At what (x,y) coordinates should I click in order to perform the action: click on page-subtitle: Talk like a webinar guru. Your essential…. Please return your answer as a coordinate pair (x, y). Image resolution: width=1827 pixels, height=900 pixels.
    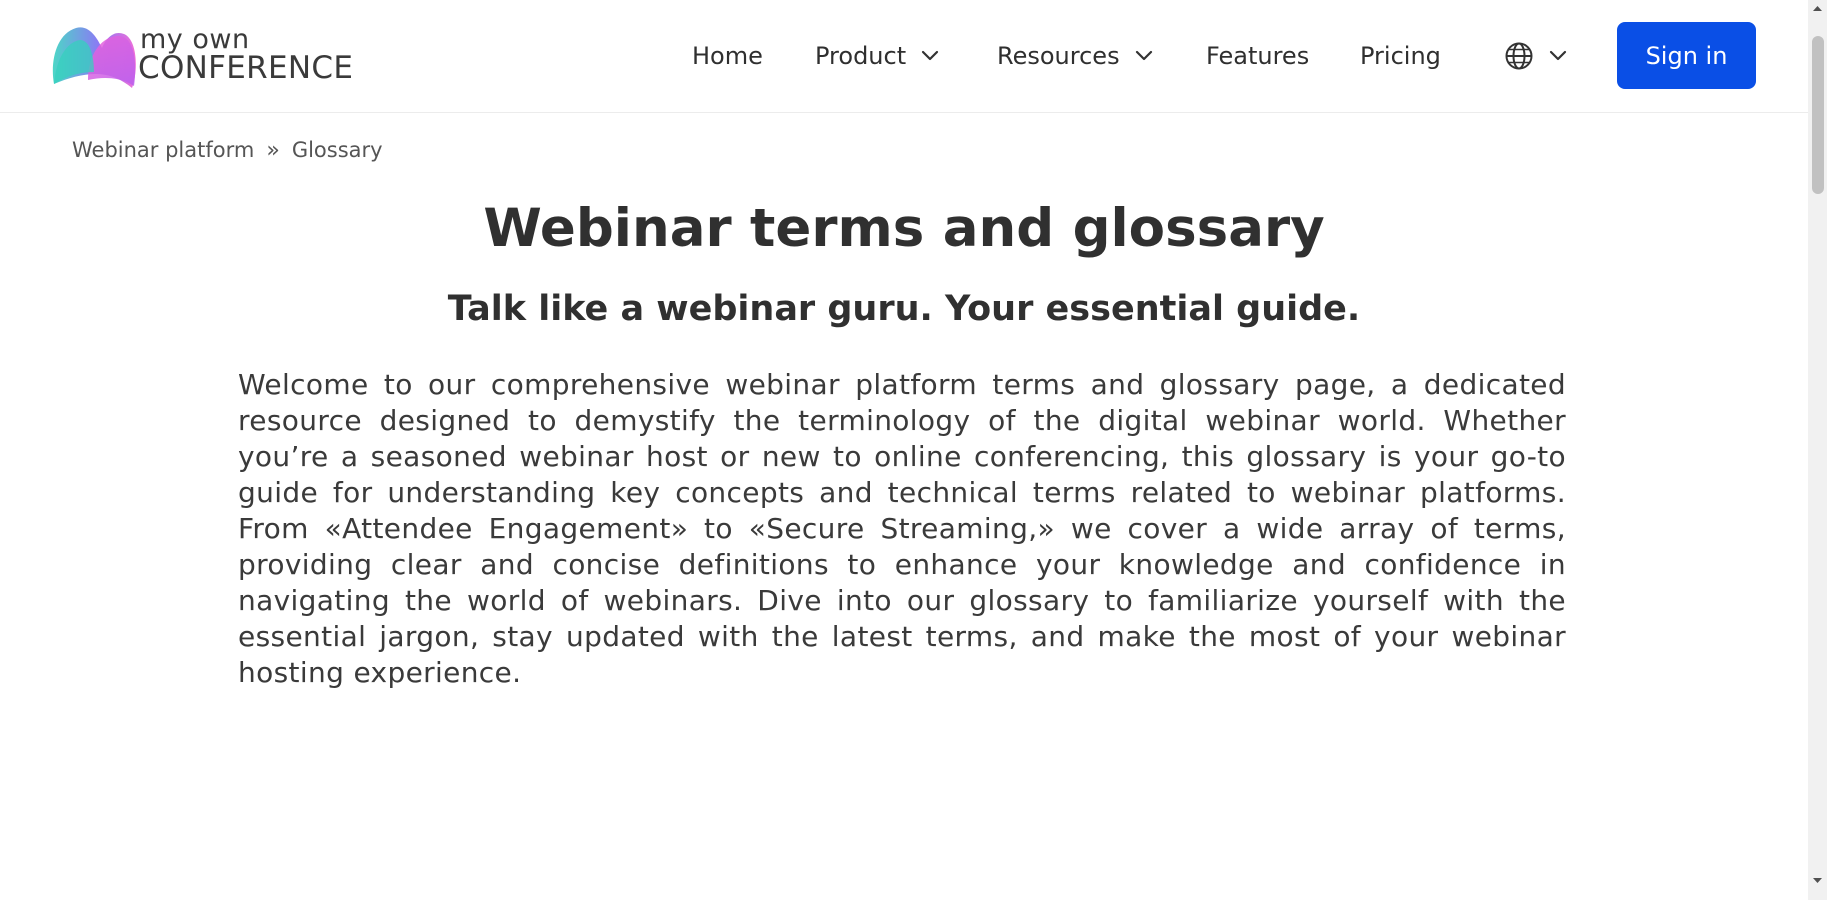
    Looking at the image, I should click on (904, 309).